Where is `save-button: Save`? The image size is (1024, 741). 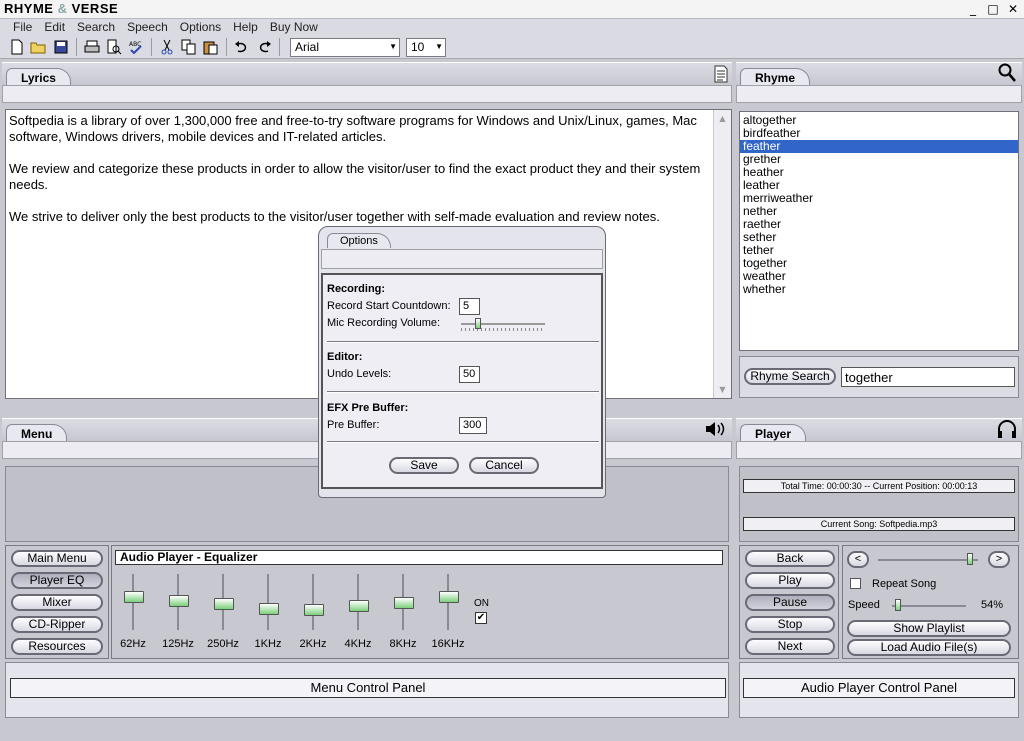
save-button: Save is located at coordinates (424, 465).